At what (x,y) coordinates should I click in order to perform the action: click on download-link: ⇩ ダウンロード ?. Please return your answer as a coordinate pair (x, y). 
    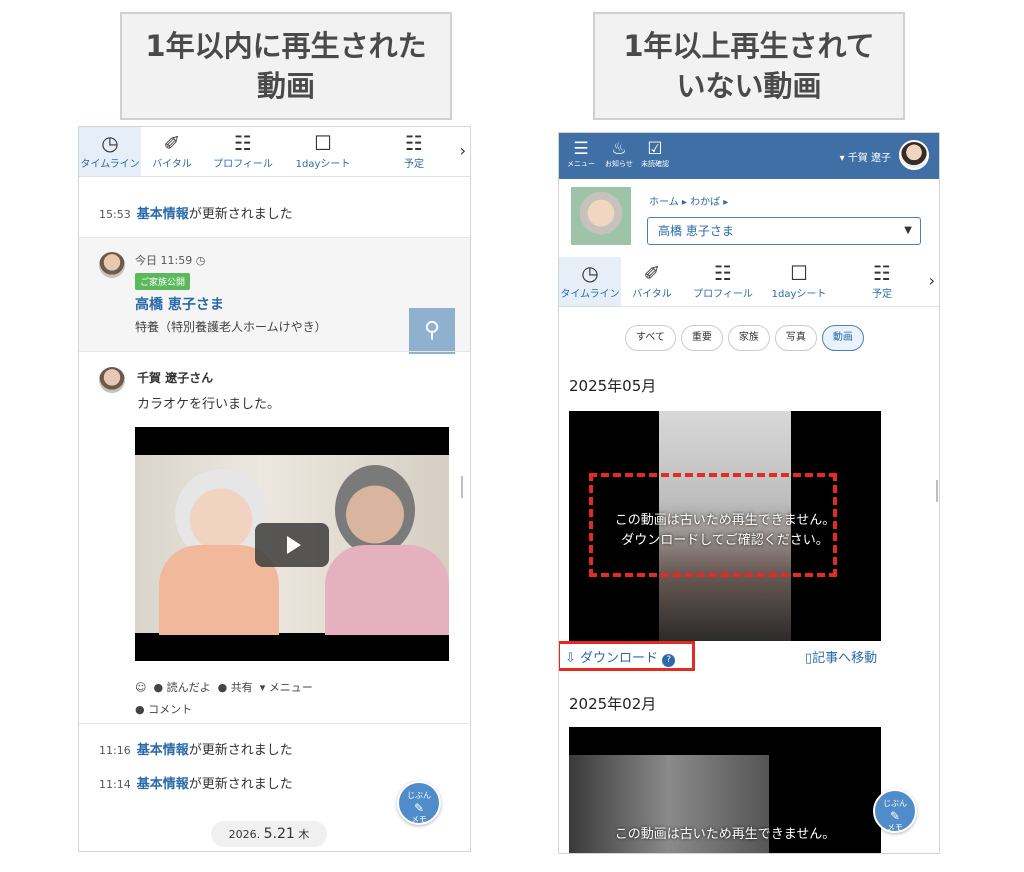
    Looking at the image, I should click on (620, 657).